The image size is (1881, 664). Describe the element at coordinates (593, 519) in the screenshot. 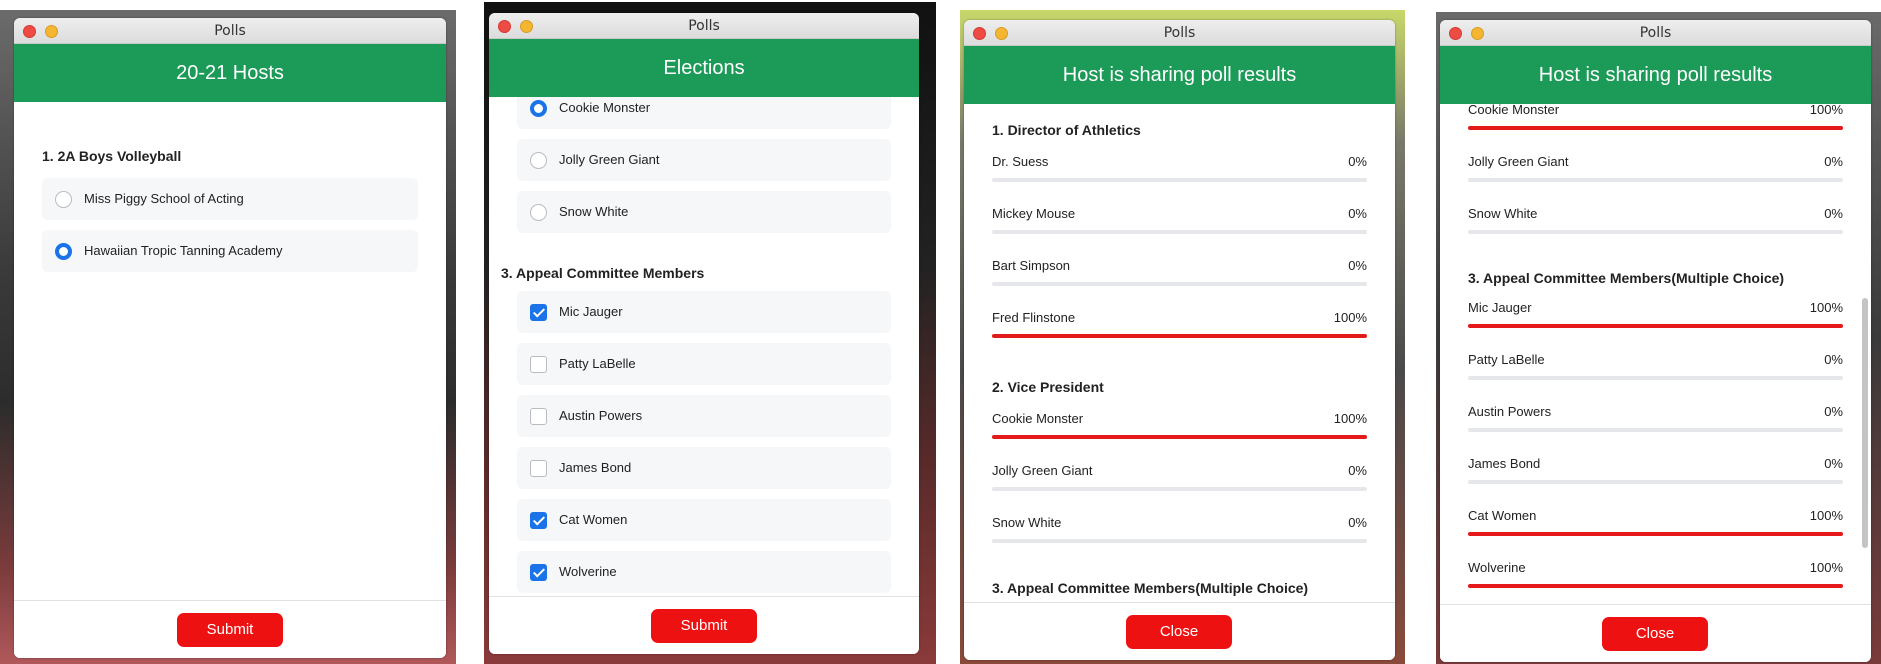

I see `option-label: Cat Women` at that location.